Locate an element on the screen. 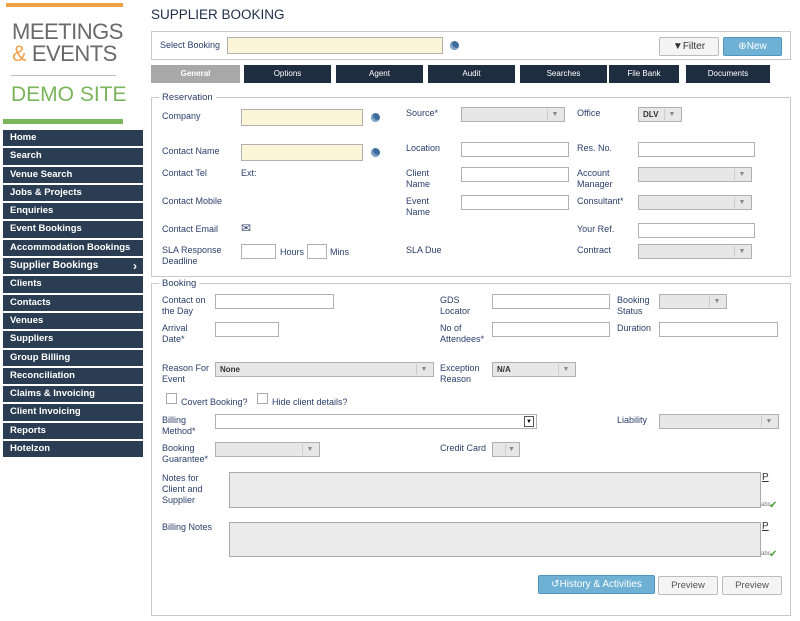 This screenshot has width=800, height=621. tab-audit: Audit is located at coordinates (471, 74).